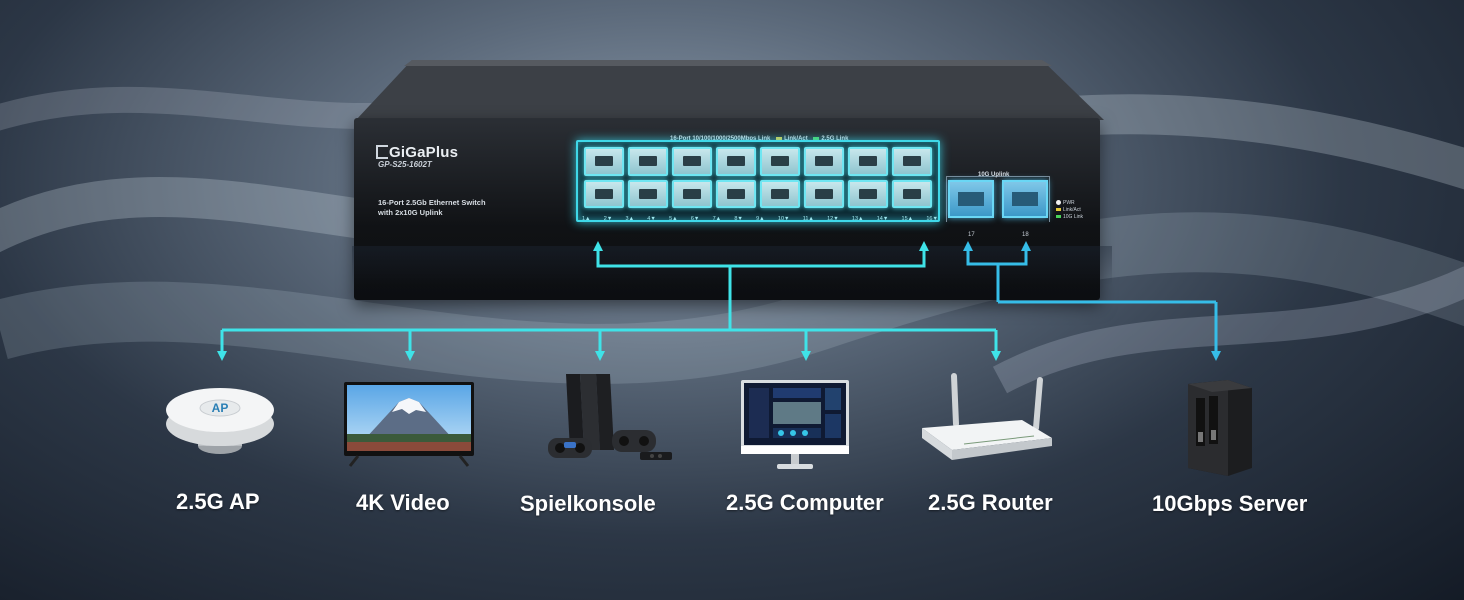 This screenshot has width=1464, height=600. Describe the element at coordinates (1230, 503) in the screenshot. I see `device-label-server: 10Gbps Server` at that location.